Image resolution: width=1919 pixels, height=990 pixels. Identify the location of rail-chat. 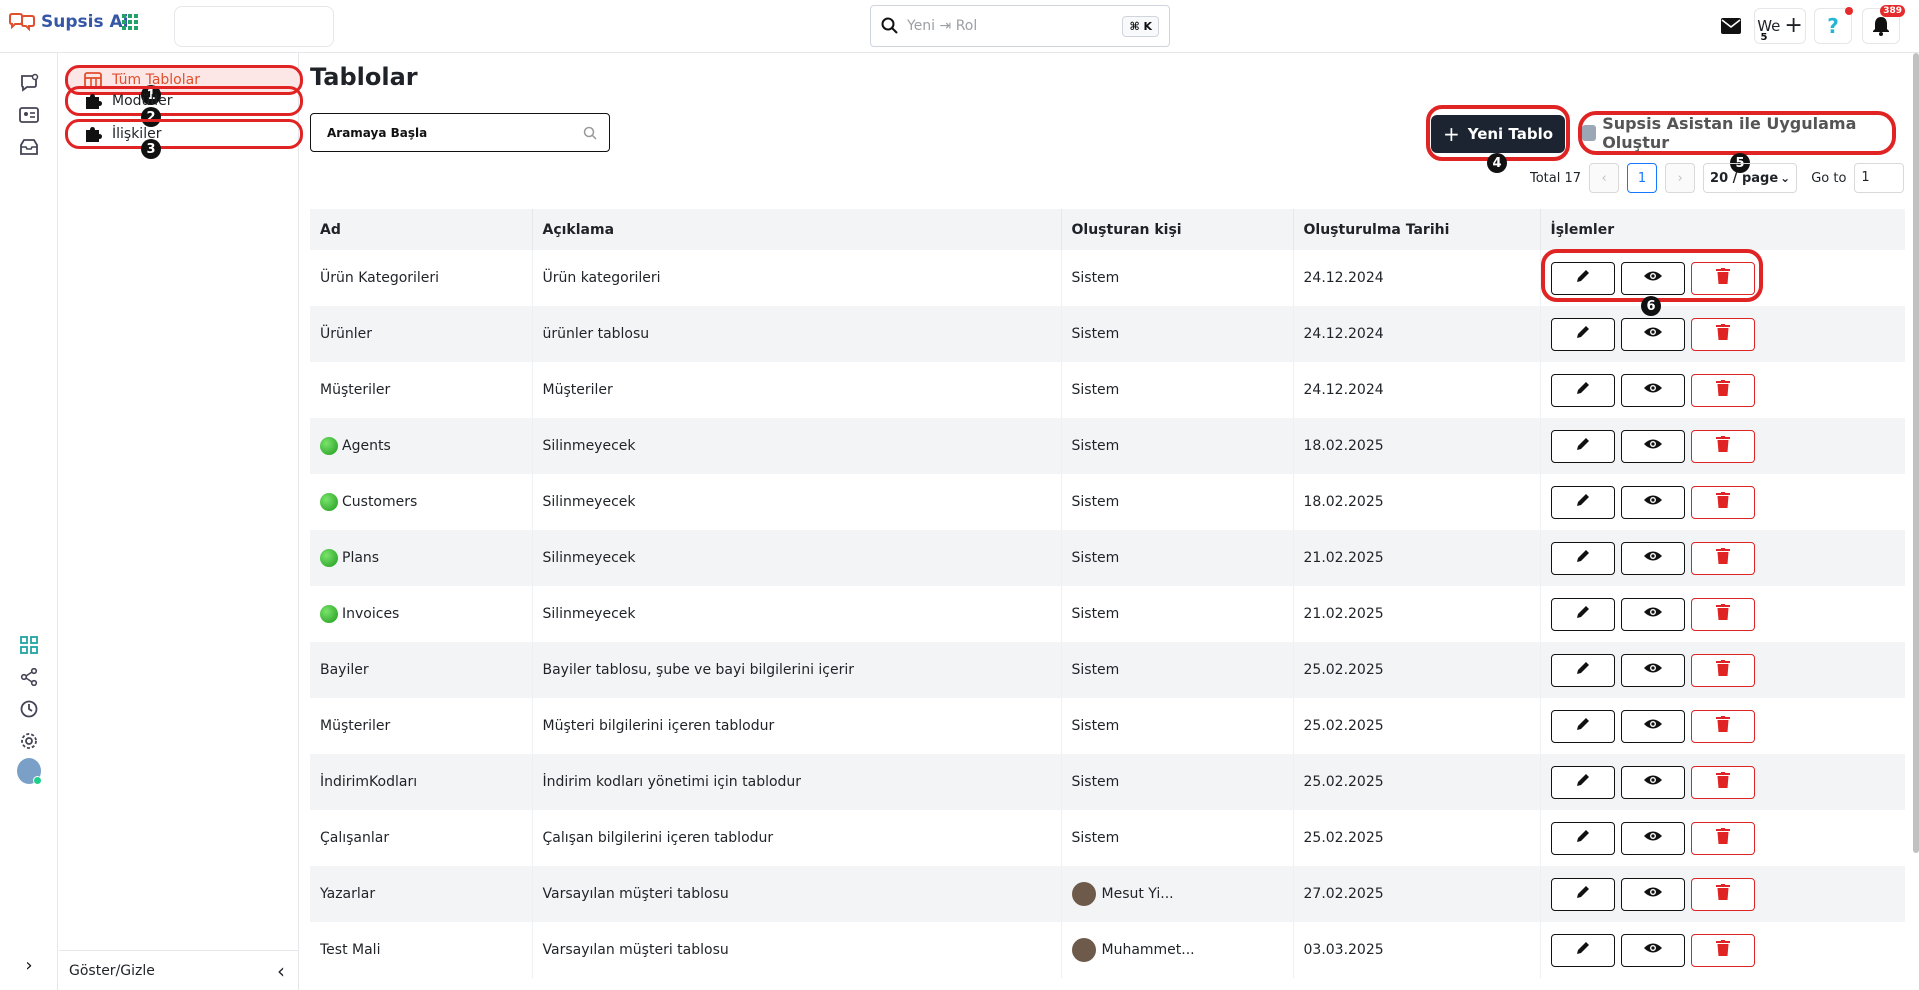
(29, 83).